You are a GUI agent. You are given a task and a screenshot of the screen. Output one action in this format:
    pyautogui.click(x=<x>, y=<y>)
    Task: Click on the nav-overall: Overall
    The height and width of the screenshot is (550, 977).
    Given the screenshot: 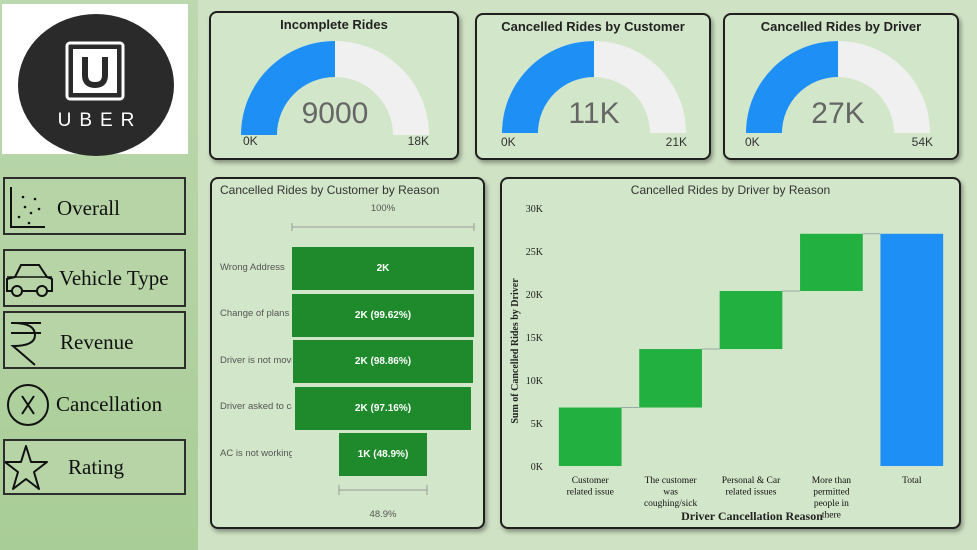 What is the action you would take?
    pyautogui.click(x=94, y=206)
    